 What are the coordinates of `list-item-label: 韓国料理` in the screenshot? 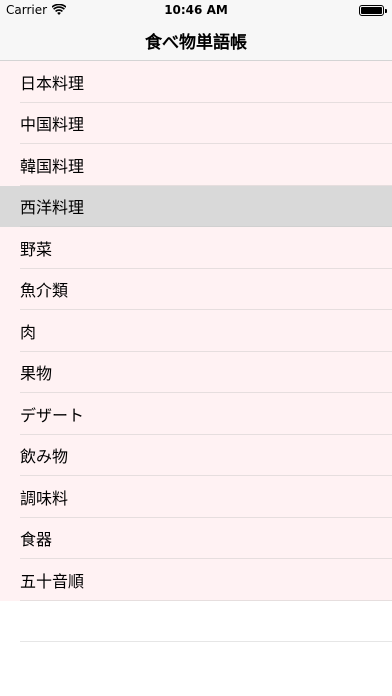 It's located at (52, 166).